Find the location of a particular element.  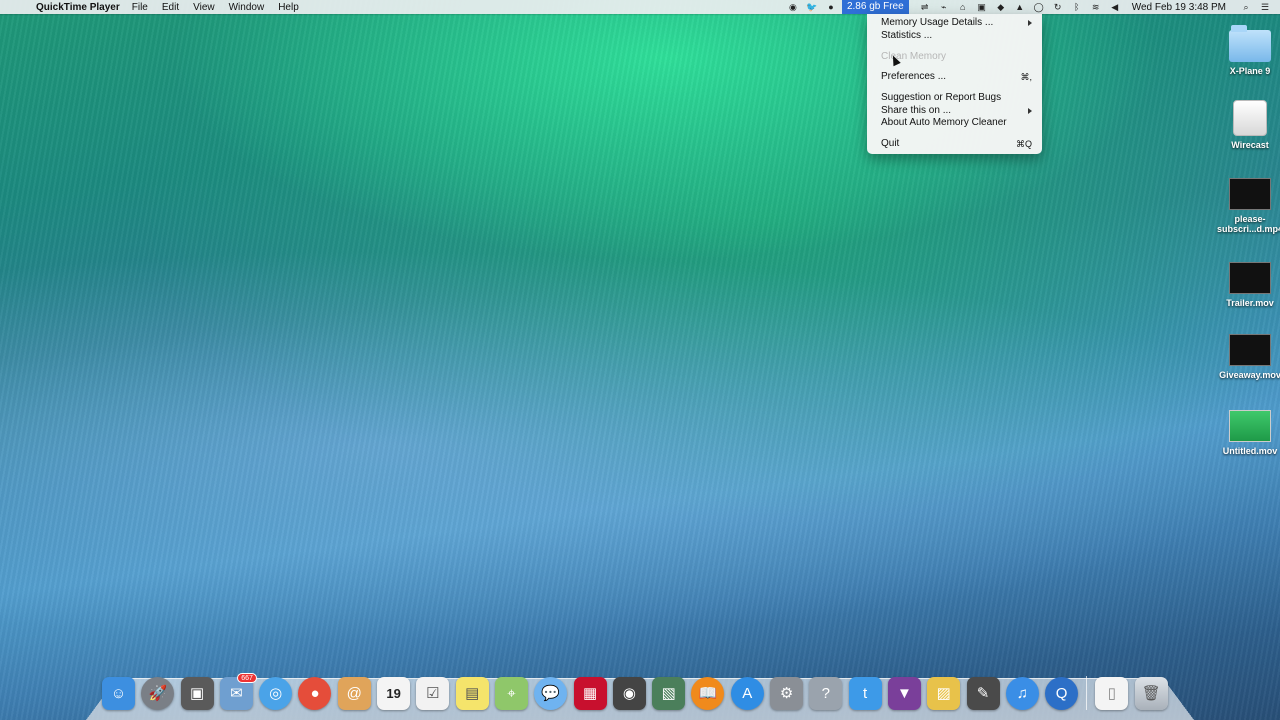

menu-item-label: About Auto Memory Cleaner is located at coordinates (944, 122).